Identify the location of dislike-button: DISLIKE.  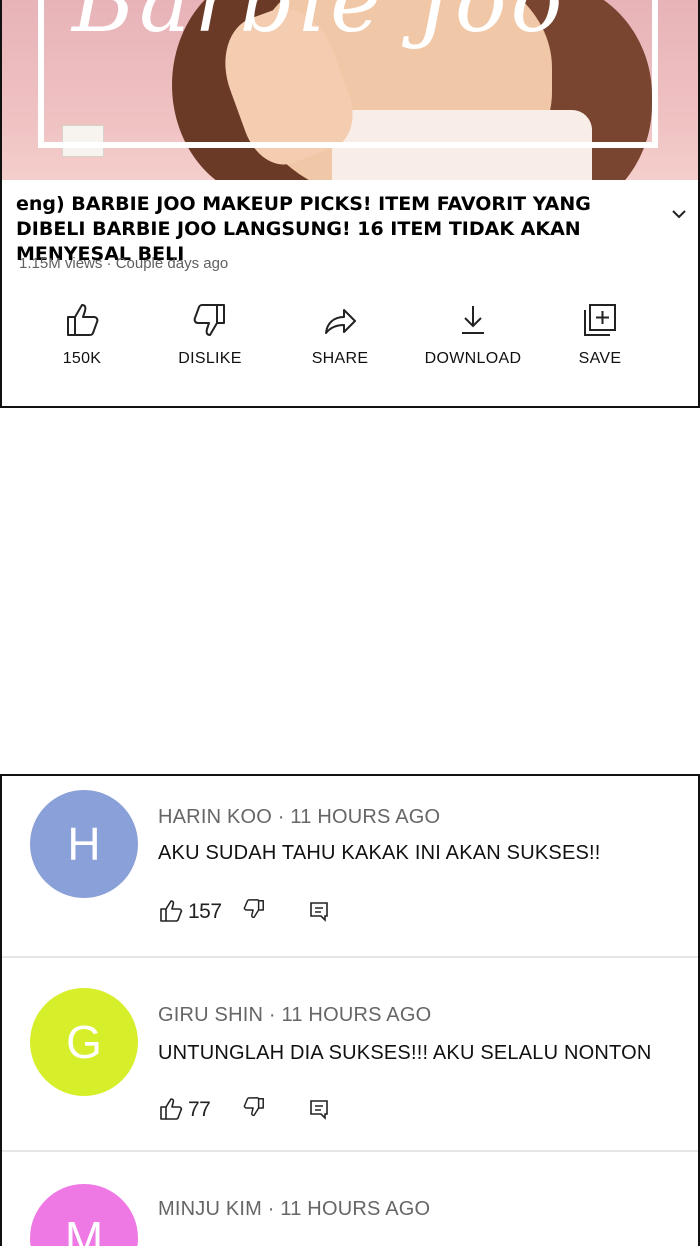
(210, 334).